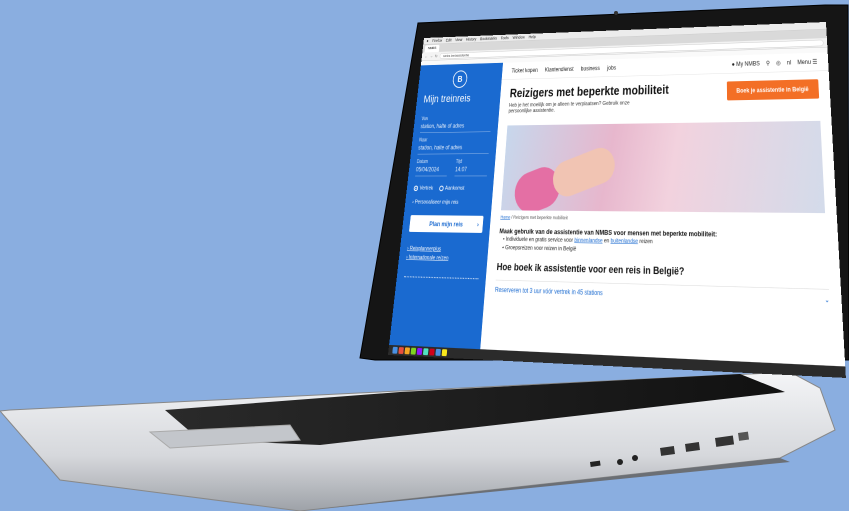 The height and width of the screenshot is (511, 849). Describe the element at coordinates (540, 217) in the screenshot. I see `breadcrumb-current: Reizigers met beperkte mobiliteit` at that location.